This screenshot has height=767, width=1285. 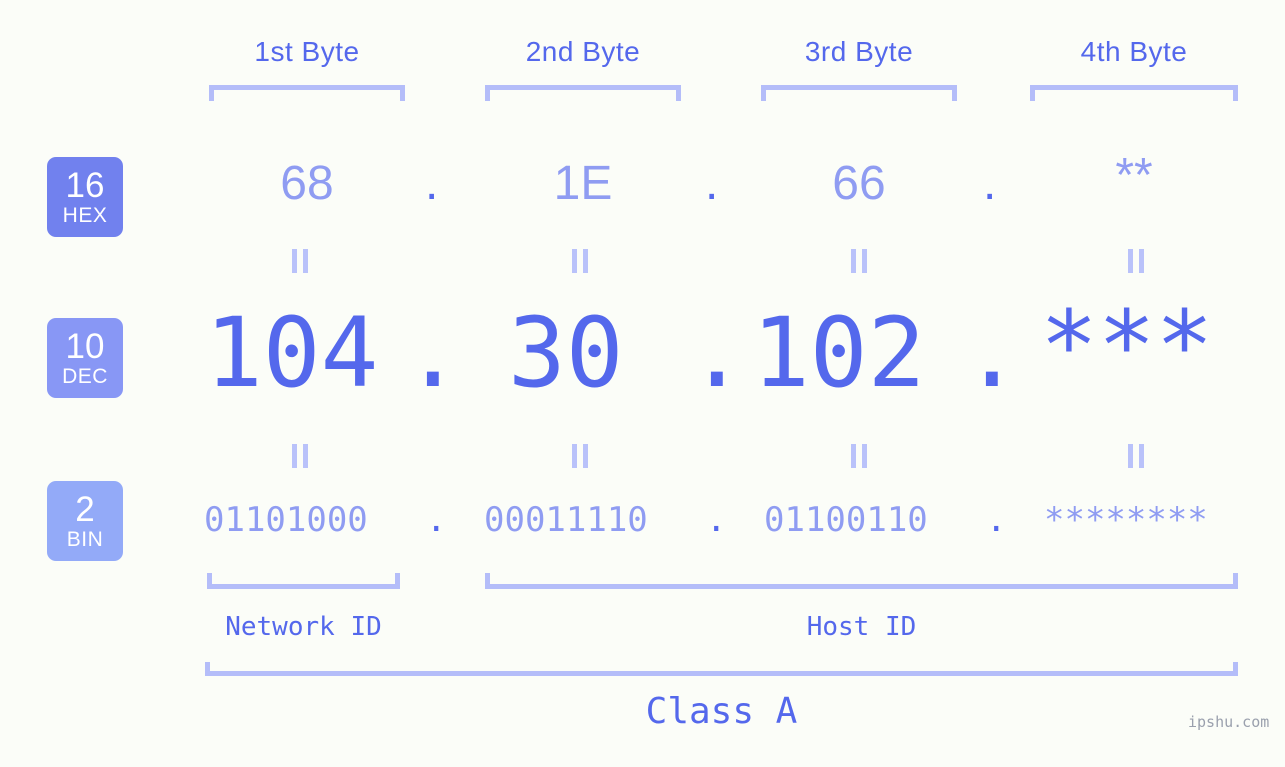 I want to click on class-bracket, so click(x=721, y=669).